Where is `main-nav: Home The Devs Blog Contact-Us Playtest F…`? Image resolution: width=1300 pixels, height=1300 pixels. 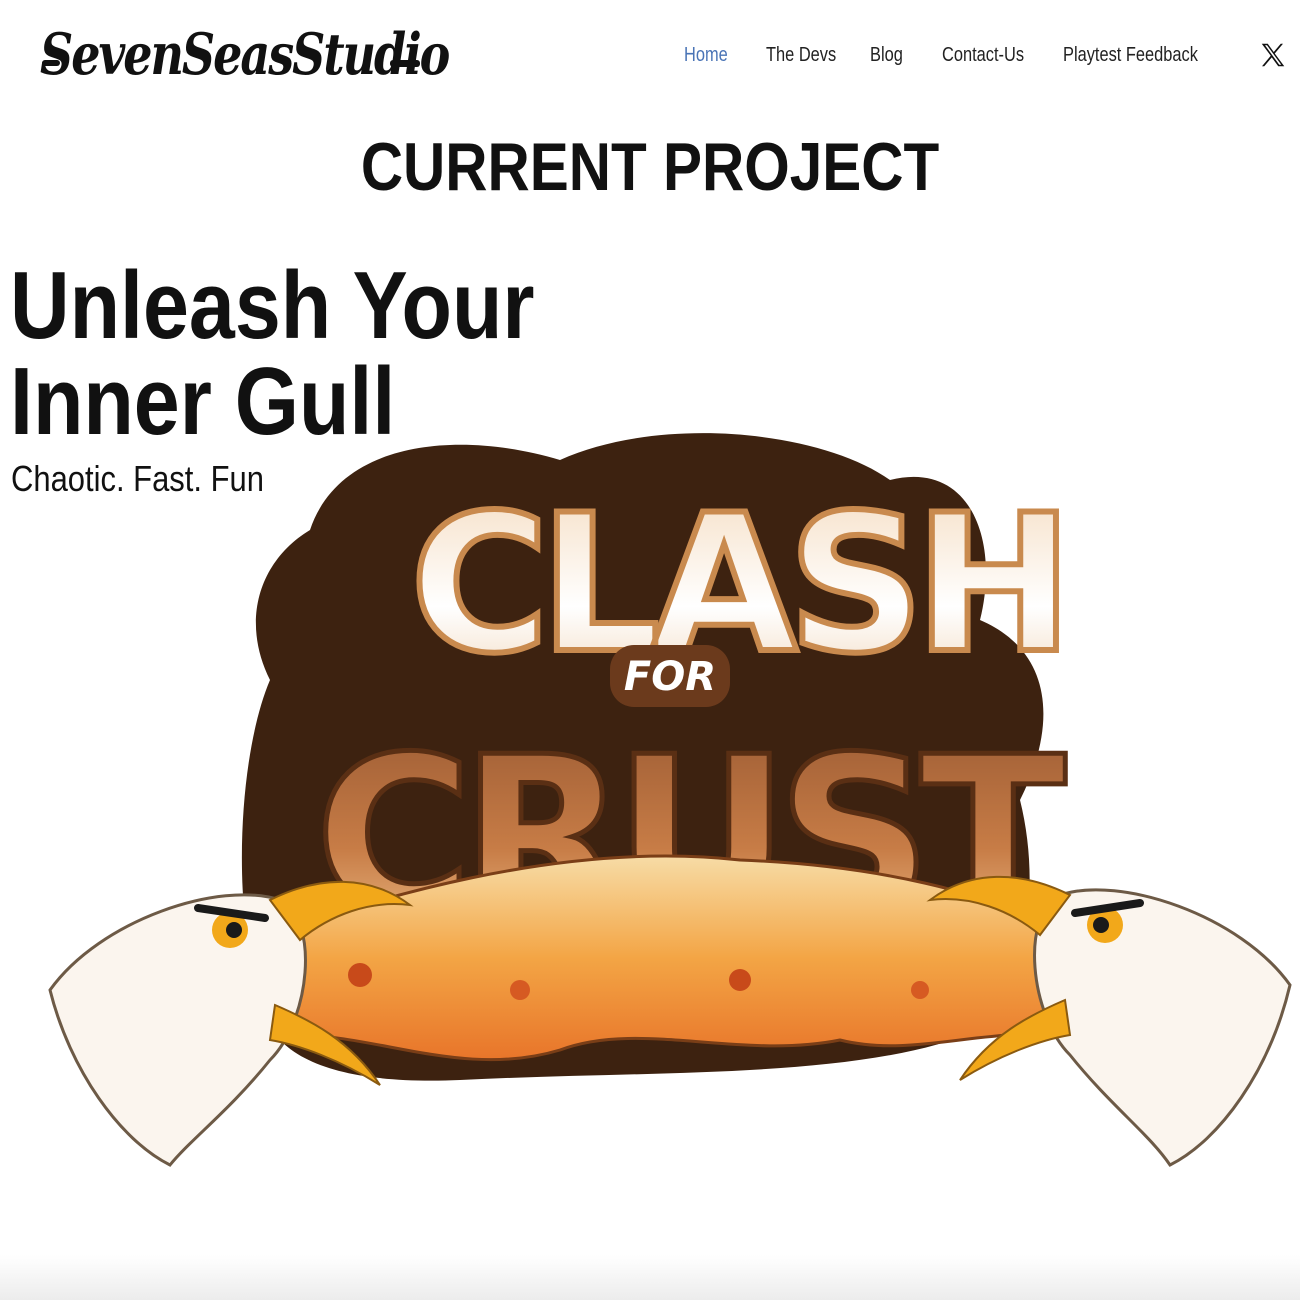
main-nav: Home The Devs Blog Contact-Us Playtest F… is located at coordinates (958, 55).